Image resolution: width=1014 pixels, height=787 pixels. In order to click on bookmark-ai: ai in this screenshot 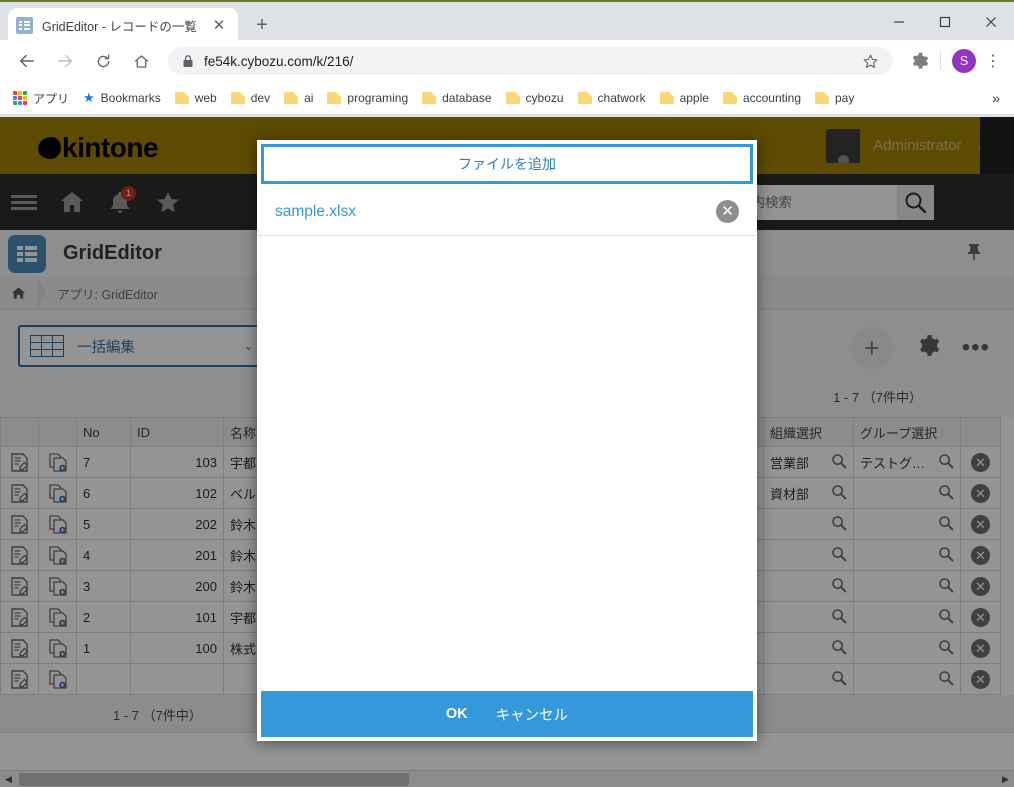, I will do `click(298, 98)`.